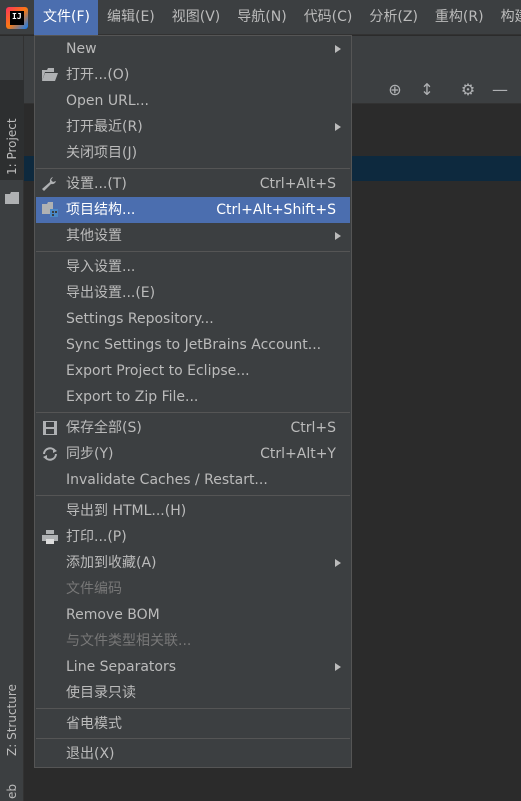 The height and width of the screenshot is (801, 521). Describe the element at coordinates (193, 693) in the screenshot. I see `menu-item-make-read-only: 使目录只读` at that location.